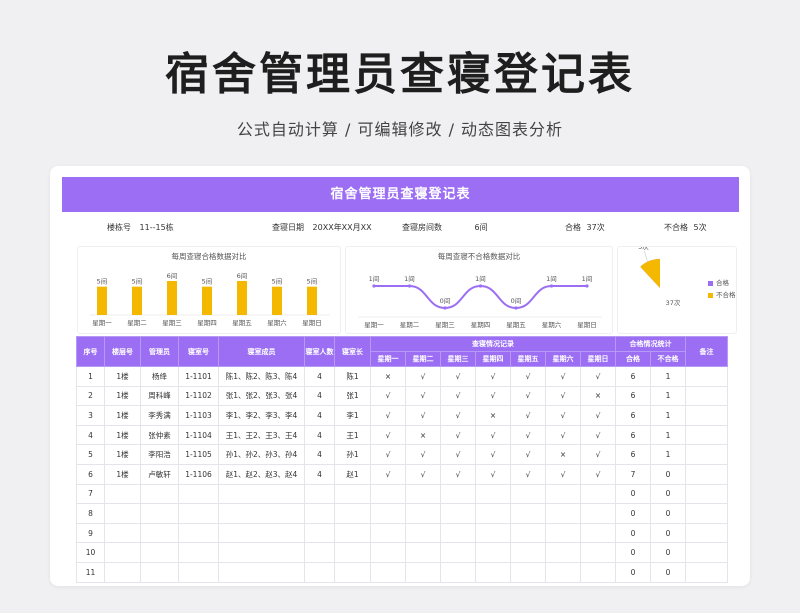  I want to click on rooms-value: 6间, so click(481, 227).